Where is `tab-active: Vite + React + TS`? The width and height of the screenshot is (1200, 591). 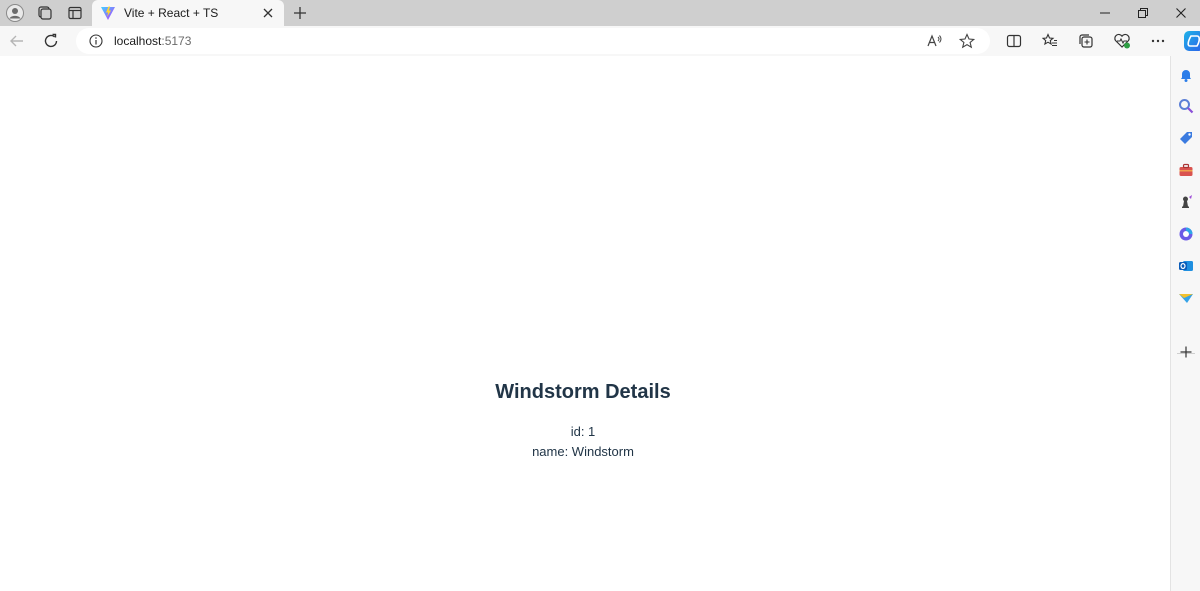
tab-active: Vite + React + TS is located at coordinates (188, 13).